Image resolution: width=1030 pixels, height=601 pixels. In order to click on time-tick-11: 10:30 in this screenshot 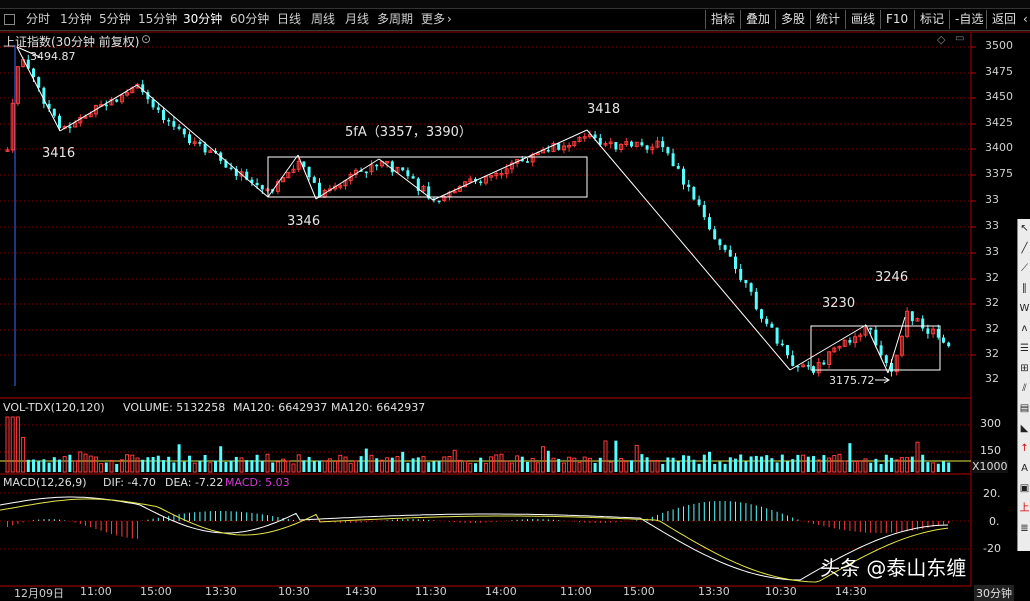, I will do `click(781, 591)`.